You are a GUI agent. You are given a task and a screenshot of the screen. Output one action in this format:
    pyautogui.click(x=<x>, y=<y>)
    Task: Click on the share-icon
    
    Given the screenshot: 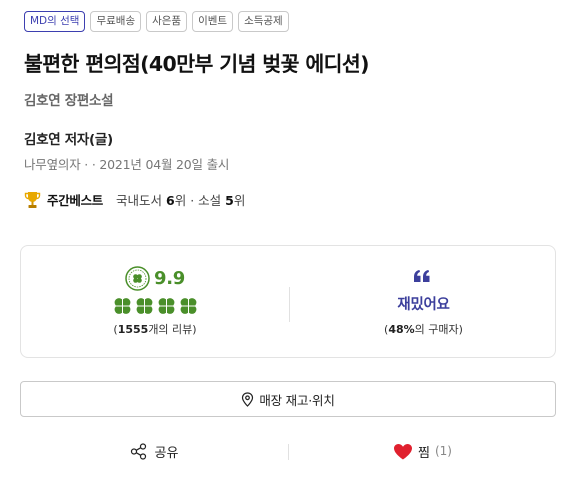 What is the action you would take?
    pyautogui.click(x=138, y=451)
    